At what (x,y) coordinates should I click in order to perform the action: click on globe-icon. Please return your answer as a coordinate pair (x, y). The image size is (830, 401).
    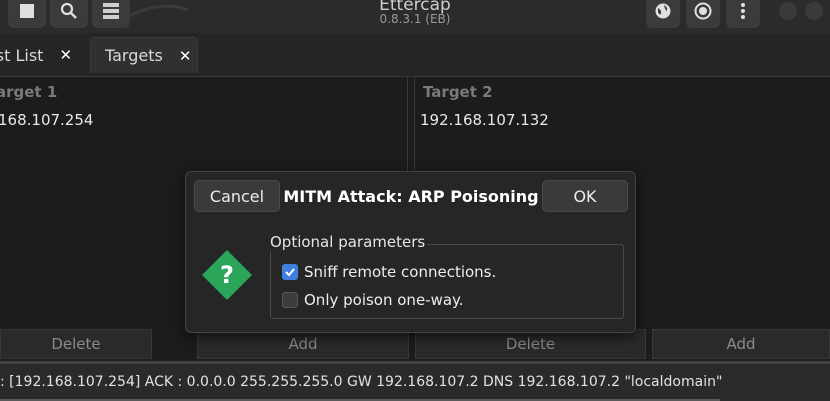
    Looking at the image, I should click on (663, 11).